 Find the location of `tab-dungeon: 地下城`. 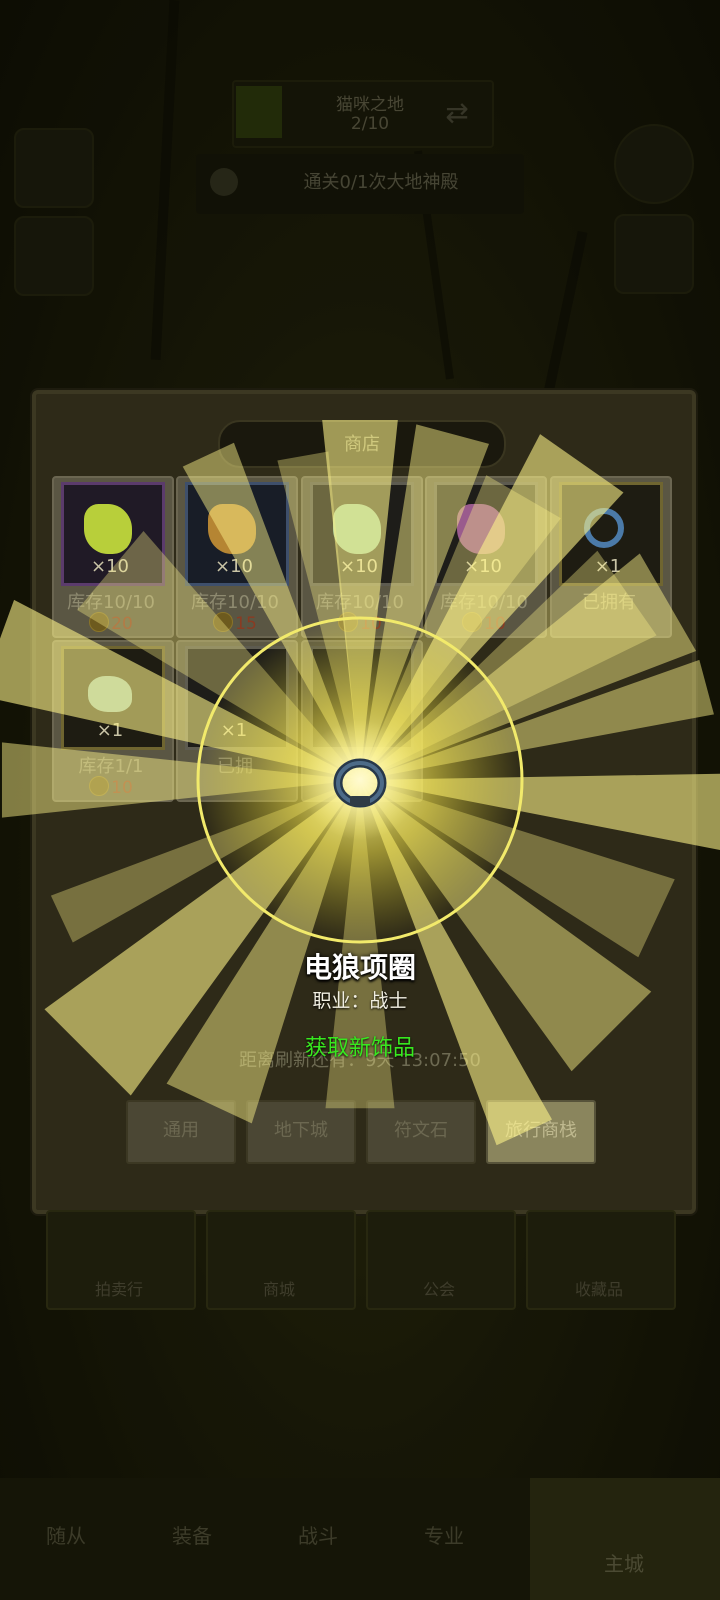

tab-dungeon: 地下城 is located at coordinates (301, 1132).